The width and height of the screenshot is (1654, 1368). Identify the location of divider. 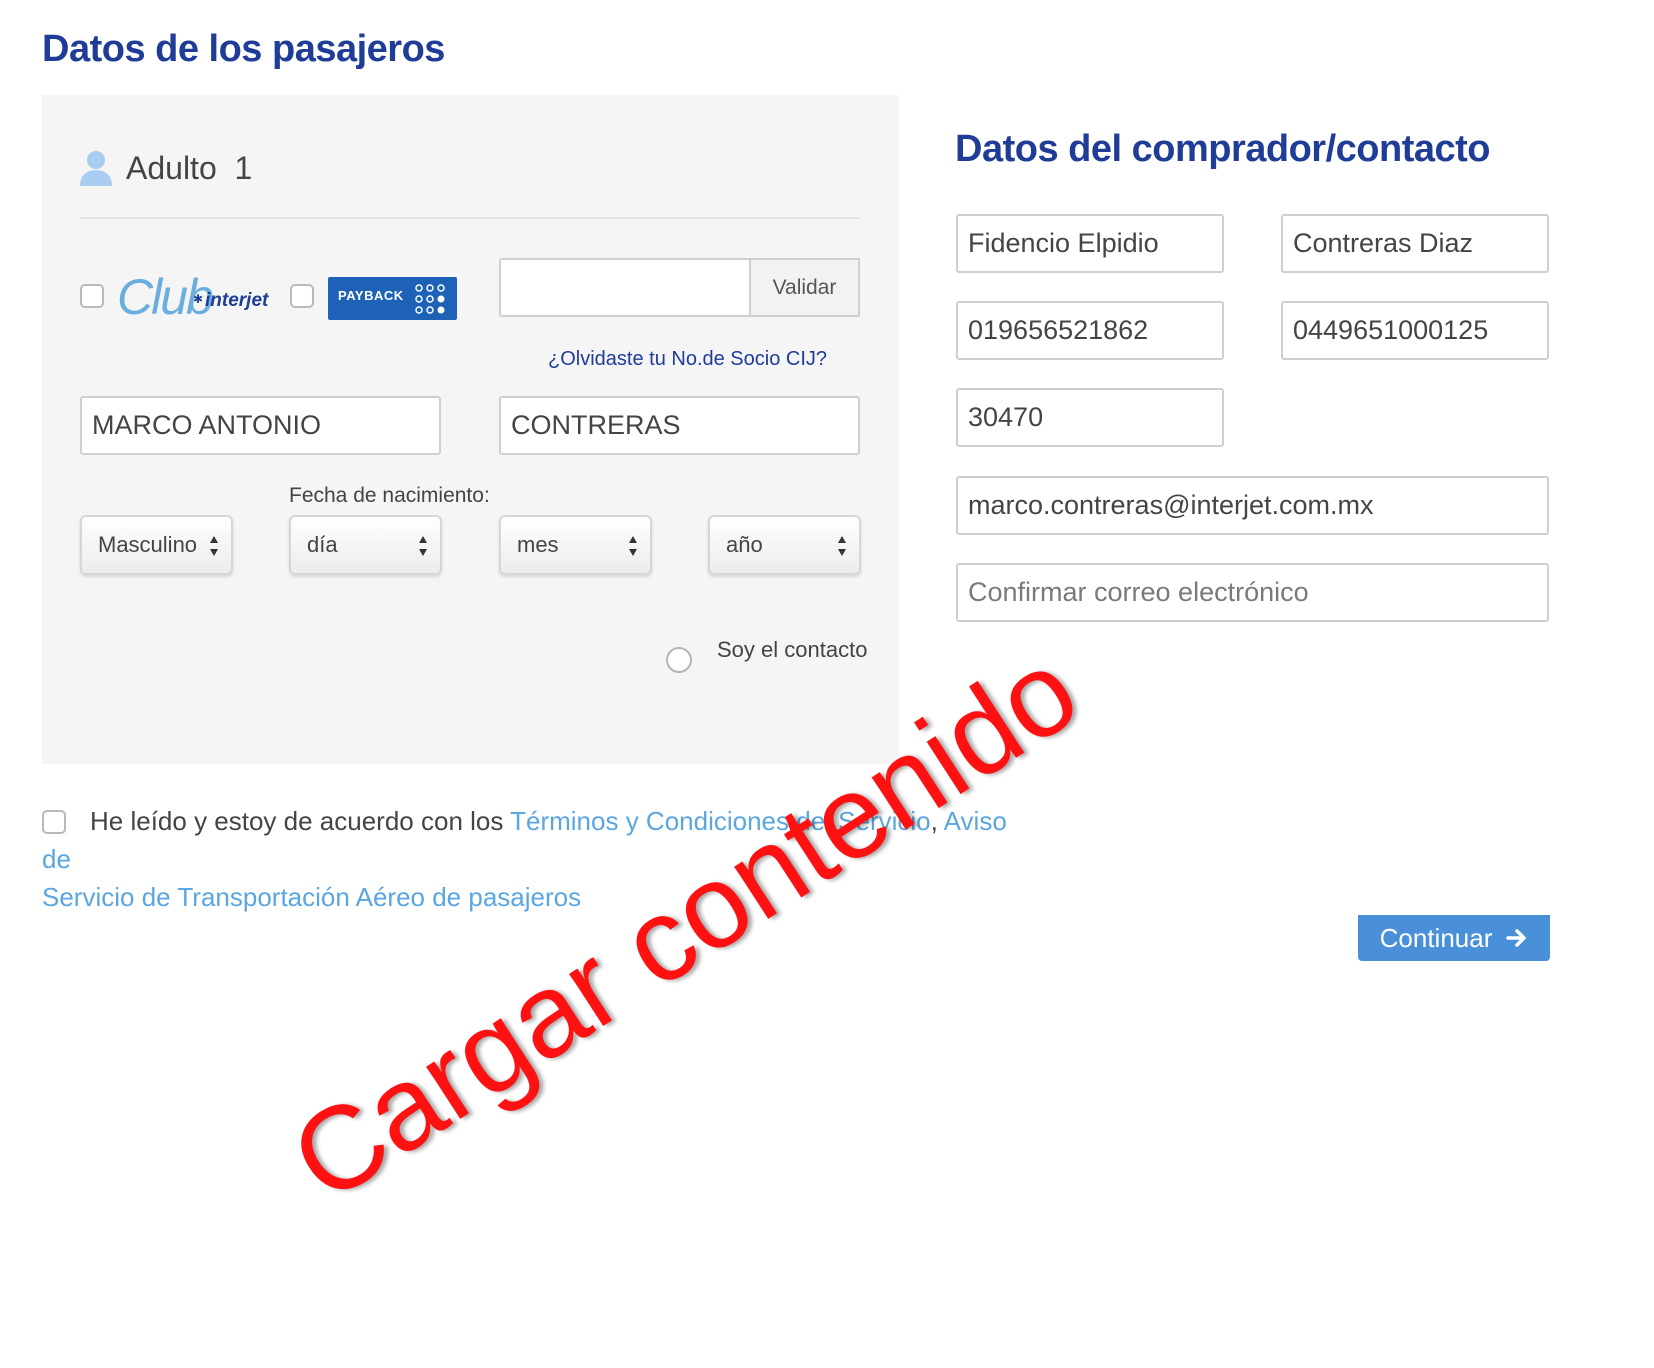
(470, 218).